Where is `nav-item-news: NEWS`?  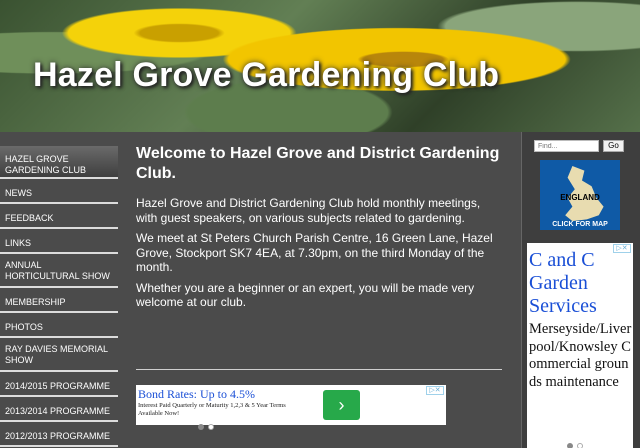
nav-item-news: NEWS is located at coordinates (59, 191).